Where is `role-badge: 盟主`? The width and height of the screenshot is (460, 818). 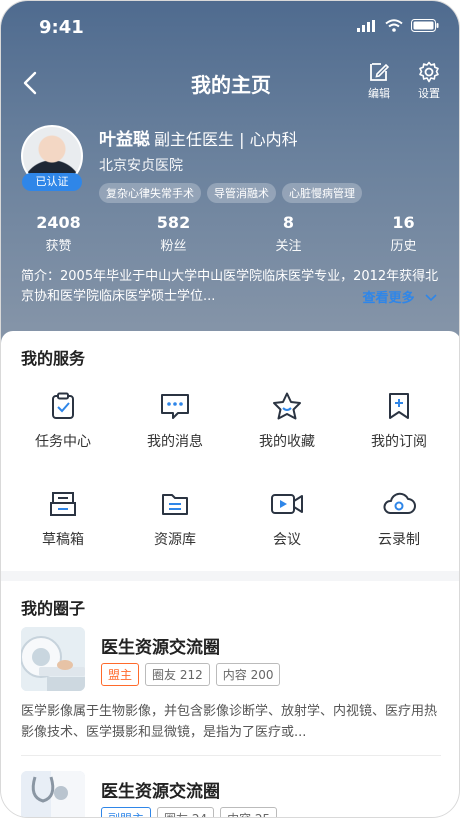
role-badge: 盟主 is located at coordinates (120, 674).